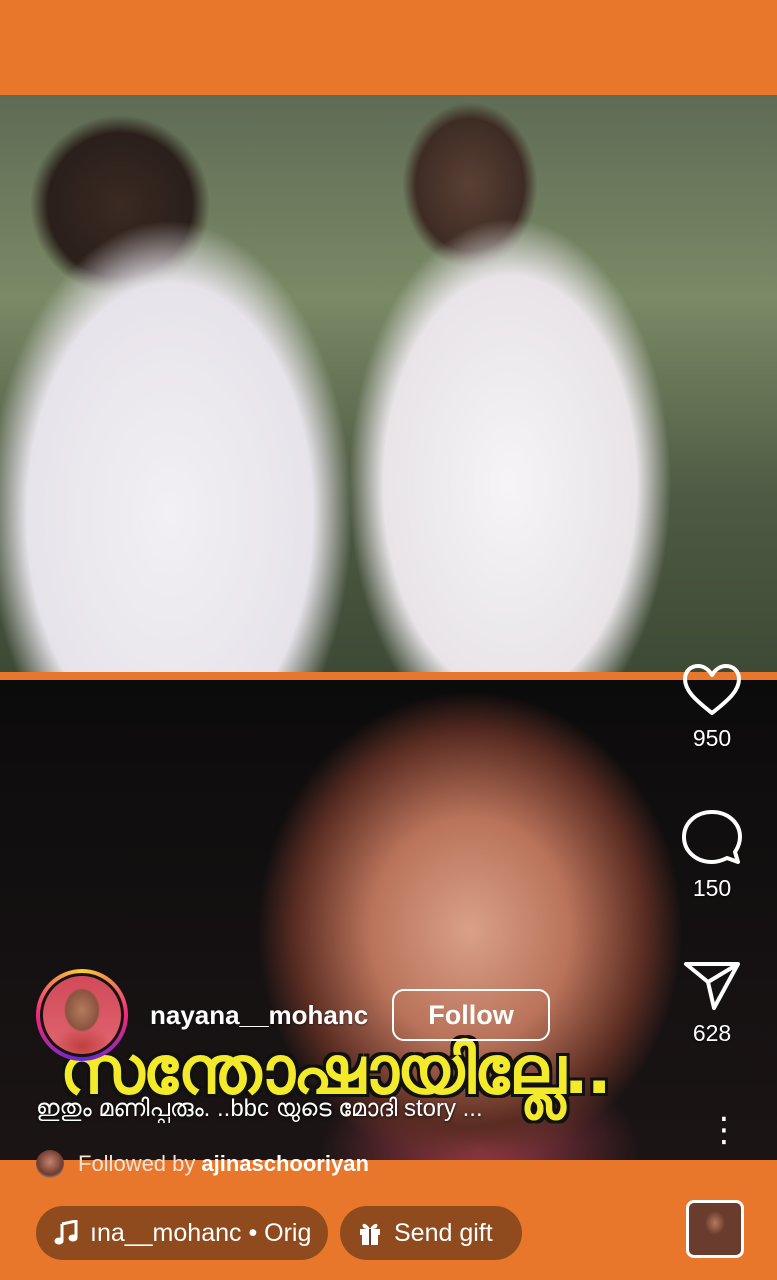 This screenshot has height=1280, width=777. What do you see at coordinates (712, 838) in the screenshot?
I see `comment-icon` at bounding box center [712, 838].